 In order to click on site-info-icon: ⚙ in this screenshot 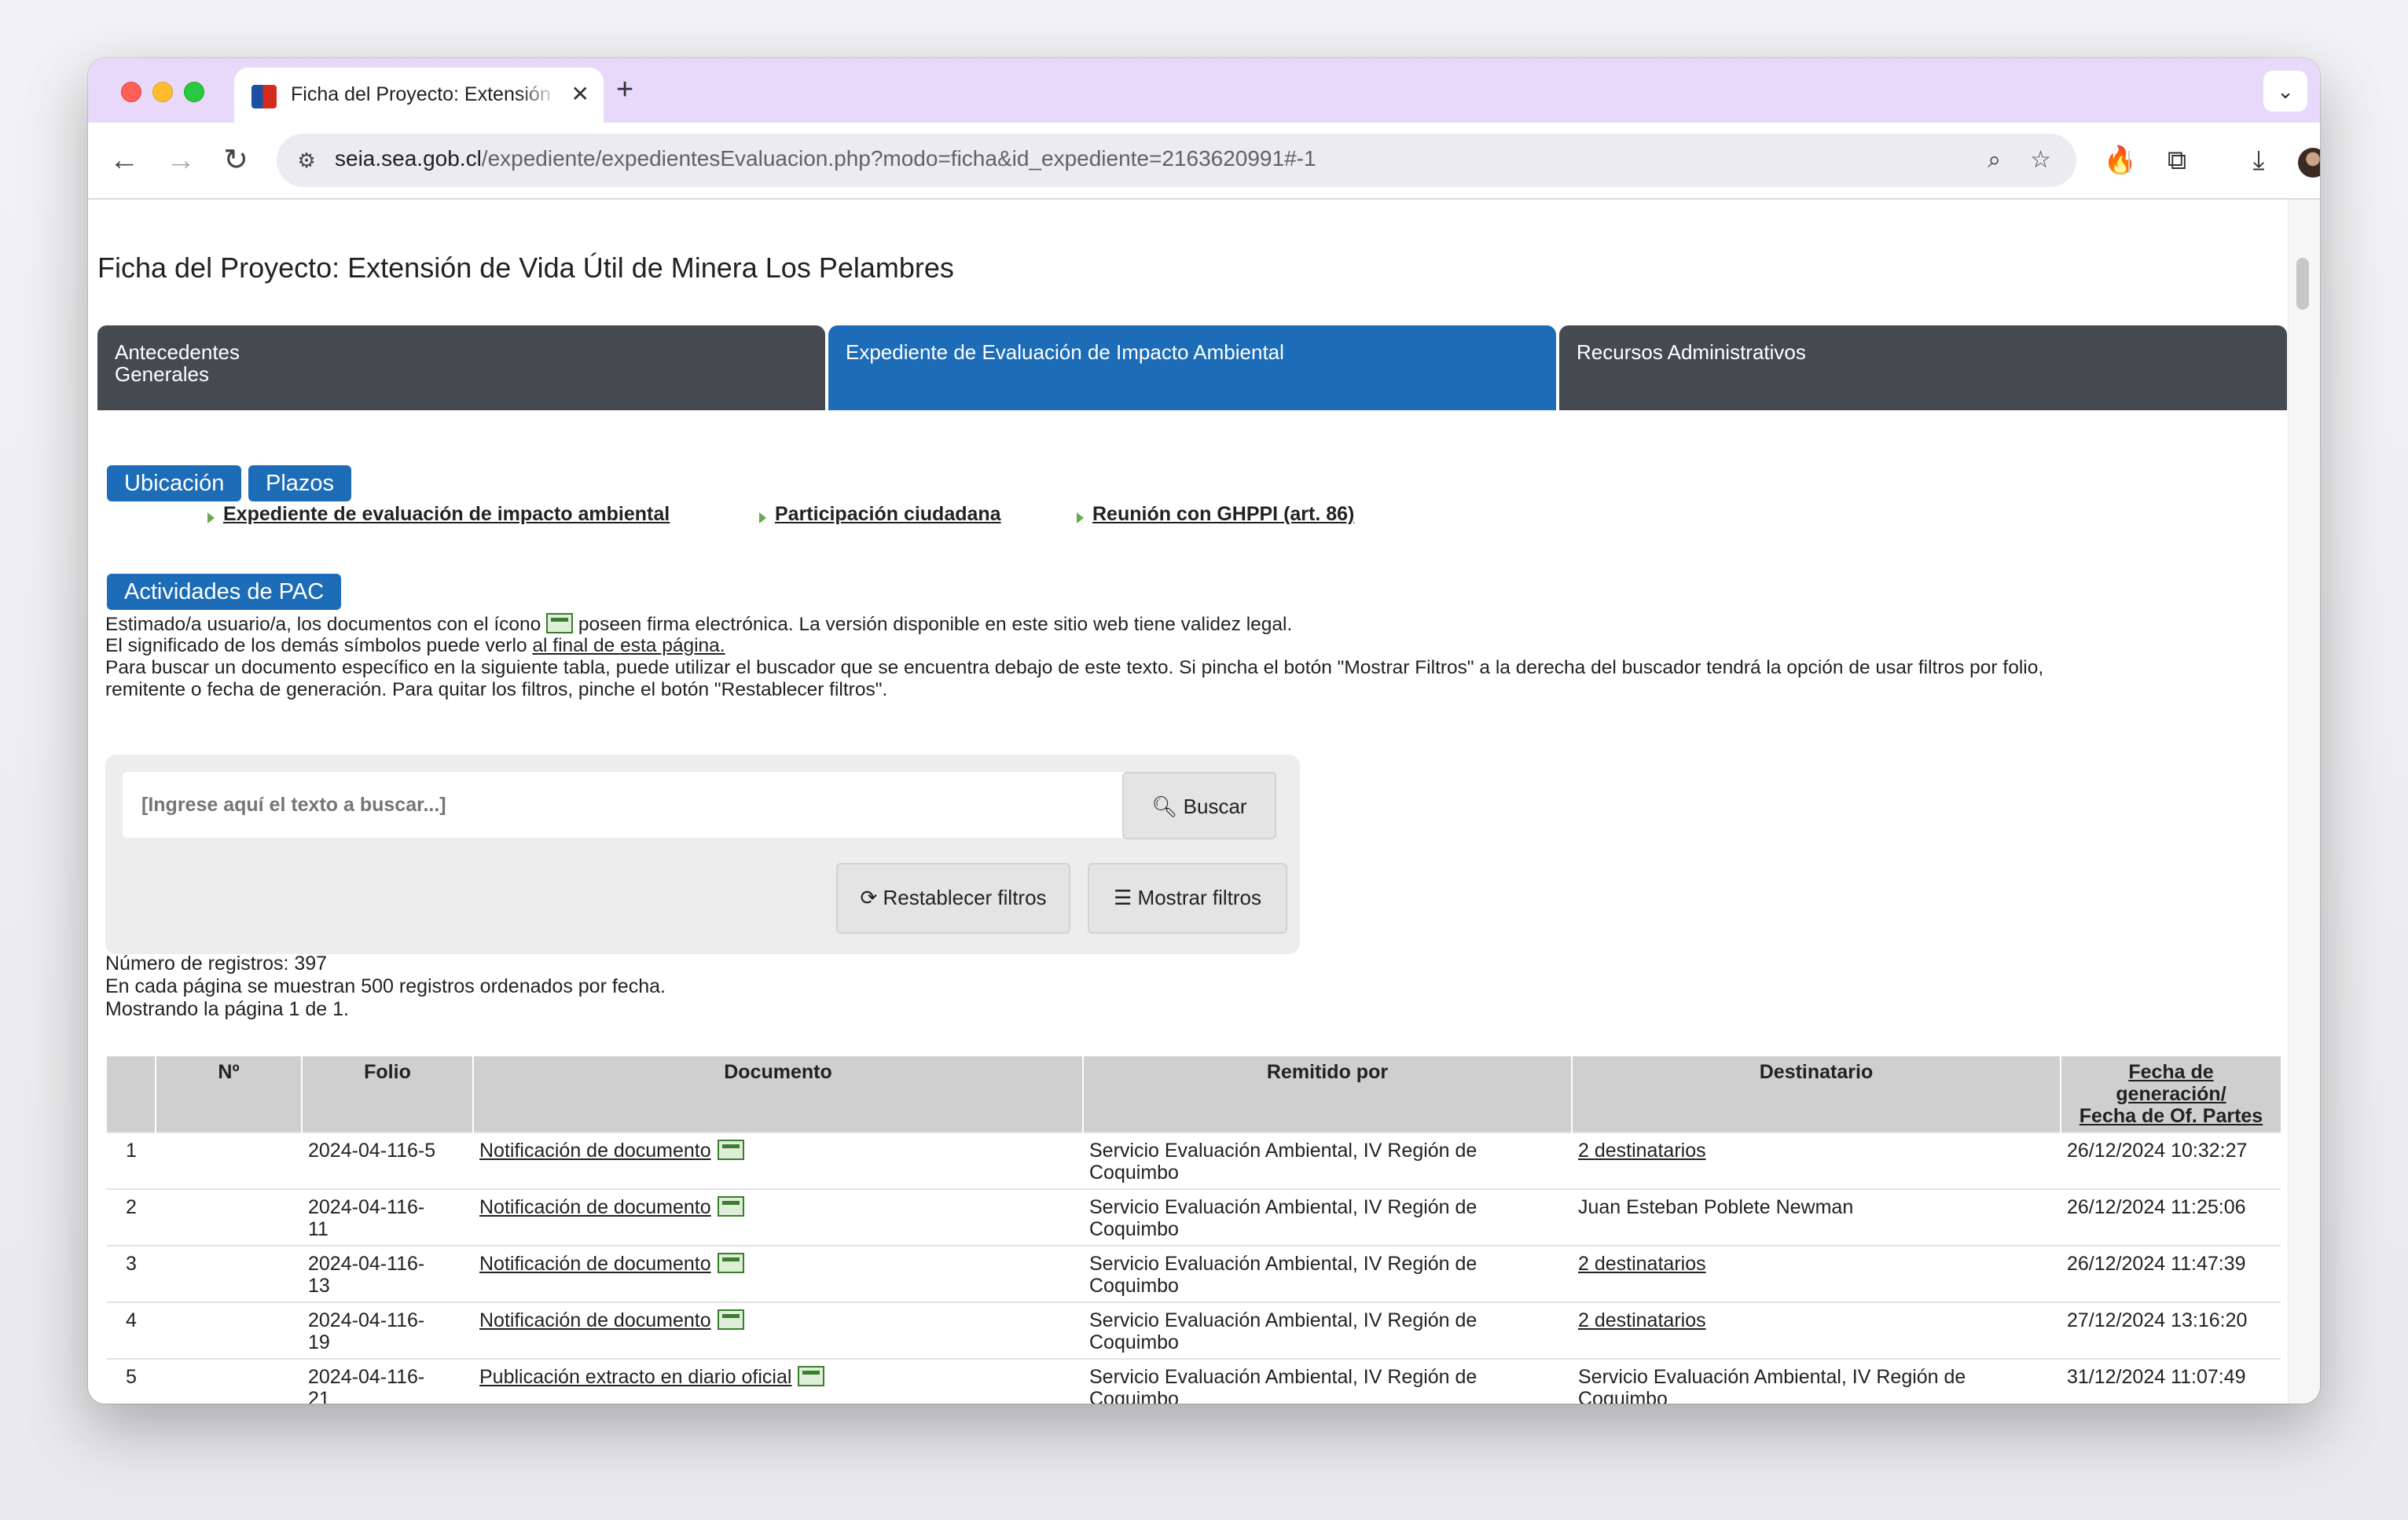, I will do `click(306, 160)`.